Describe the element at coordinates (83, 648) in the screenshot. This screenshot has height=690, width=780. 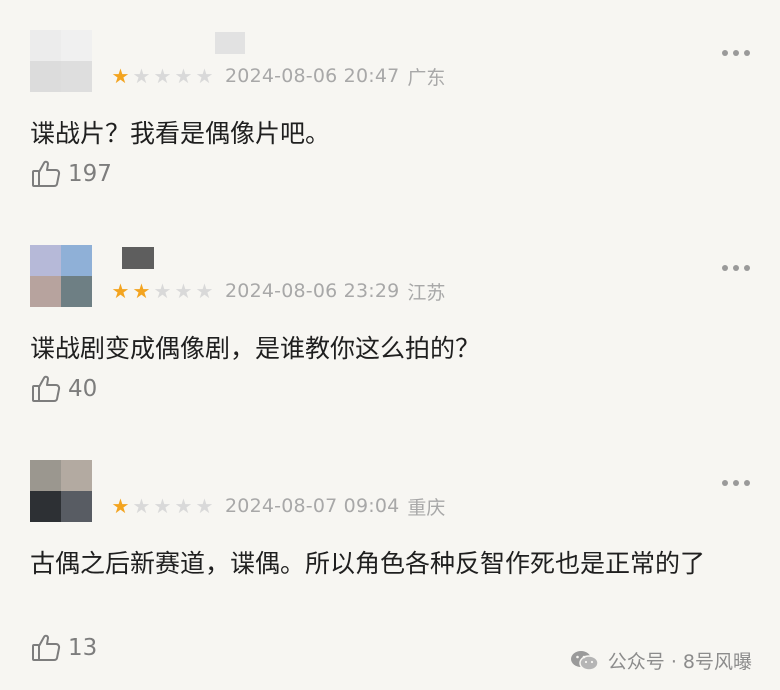
I see `like-count: 13` at that location.